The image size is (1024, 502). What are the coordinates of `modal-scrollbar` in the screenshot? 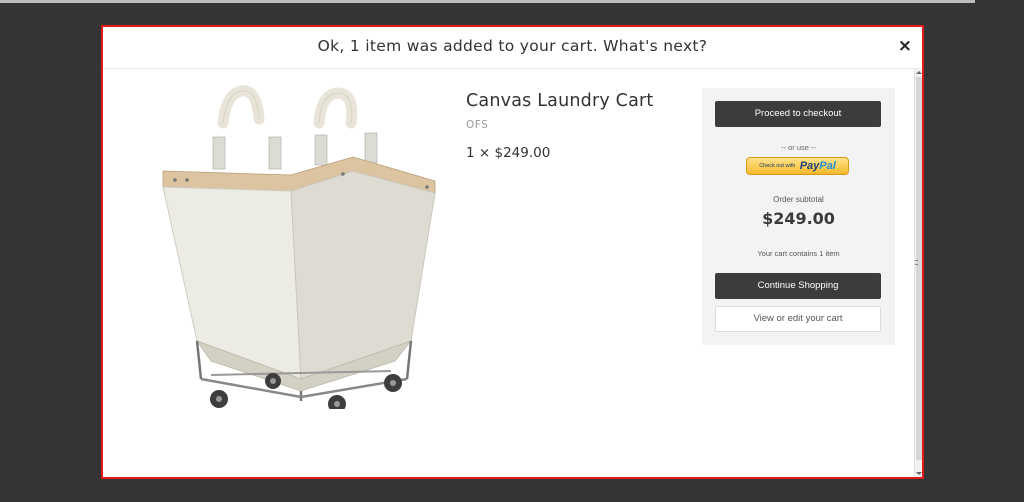 It's located at (918, 273).